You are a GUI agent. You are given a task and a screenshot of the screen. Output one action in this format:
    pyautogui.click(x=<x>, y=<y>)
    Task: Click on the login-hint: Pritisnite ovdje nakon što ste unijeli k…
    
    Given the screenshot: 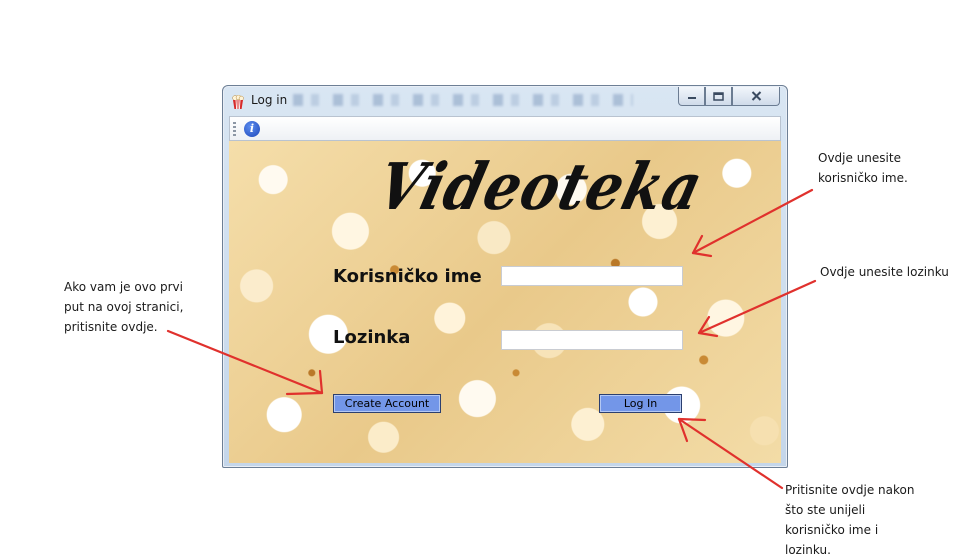 What is the action you would take?
    pyautogui.click(x=850, y=520)
    